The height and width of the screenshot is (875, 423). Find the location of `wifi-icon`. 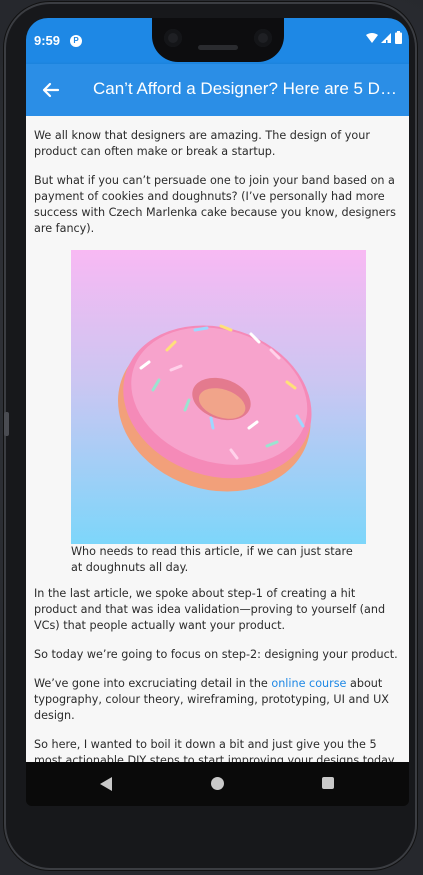

wifi-icon is located at coordinates (372, 37).